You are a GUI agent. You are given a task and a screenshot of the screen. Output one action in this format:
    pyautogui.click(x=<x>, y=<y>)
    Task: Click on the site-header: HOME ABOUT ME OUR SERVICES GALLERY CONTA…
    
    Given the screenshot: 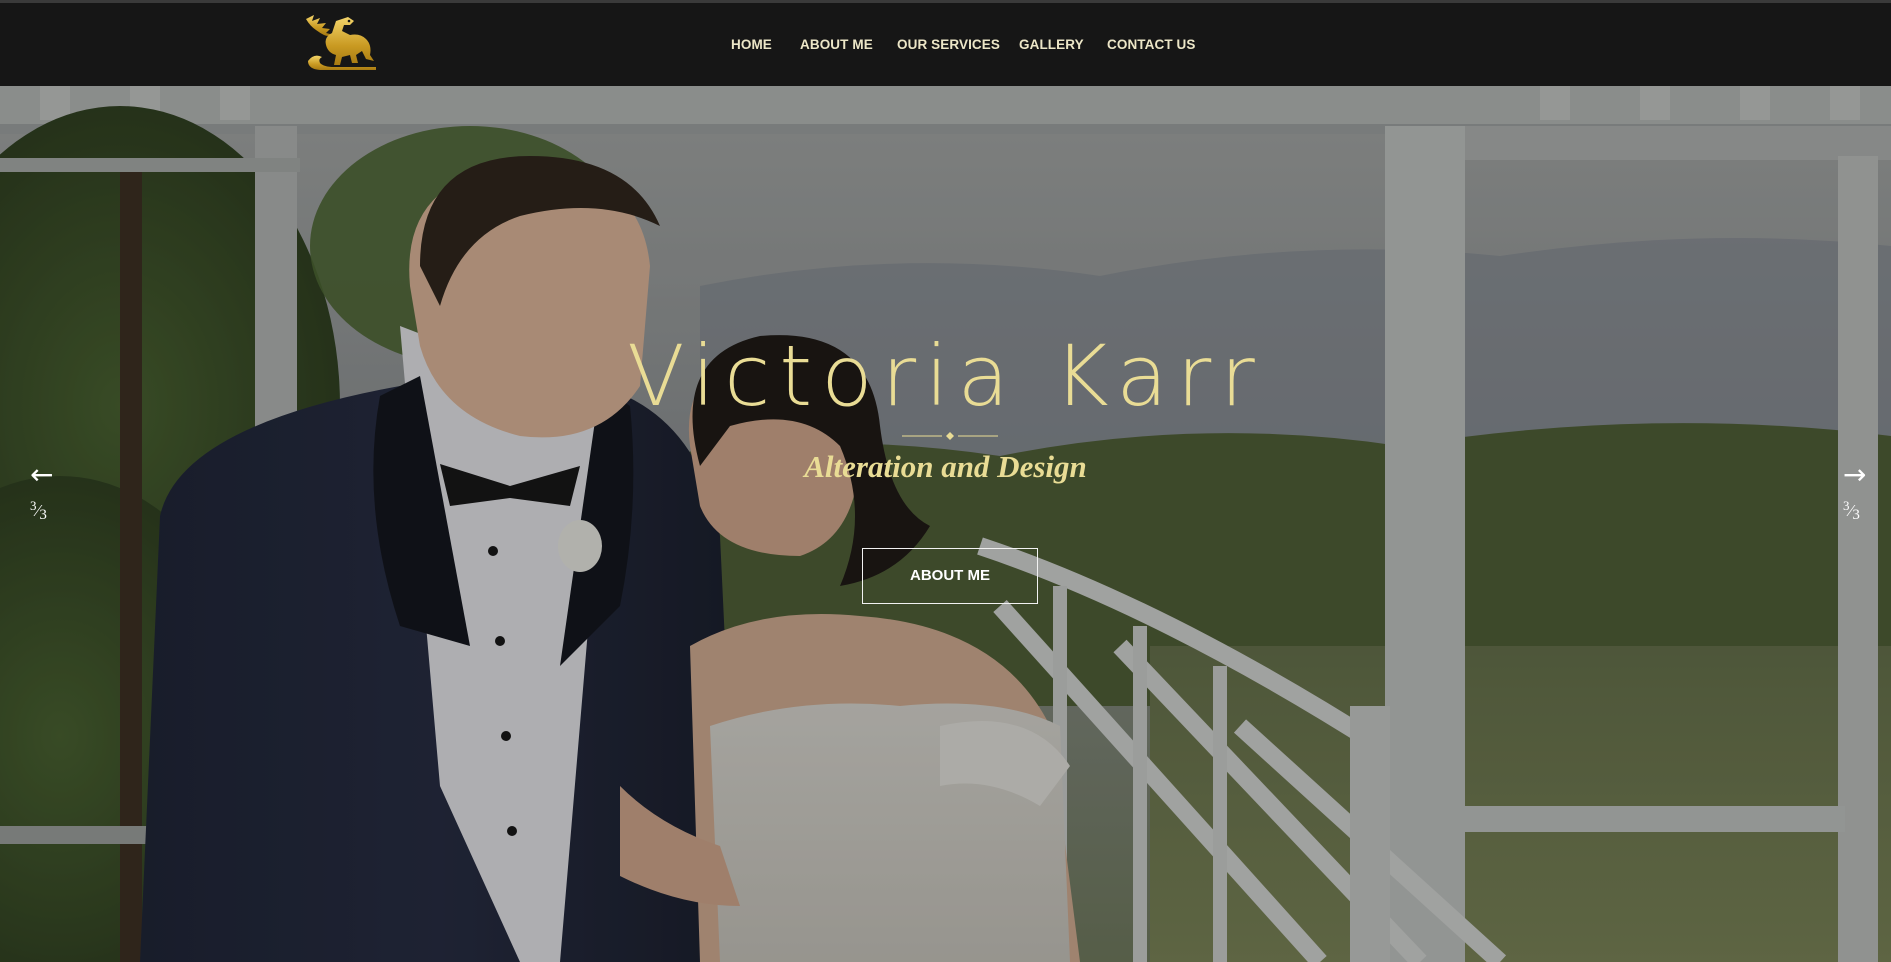 What is the action you would take?
    pyautogui.click(x=945, y=44)
    